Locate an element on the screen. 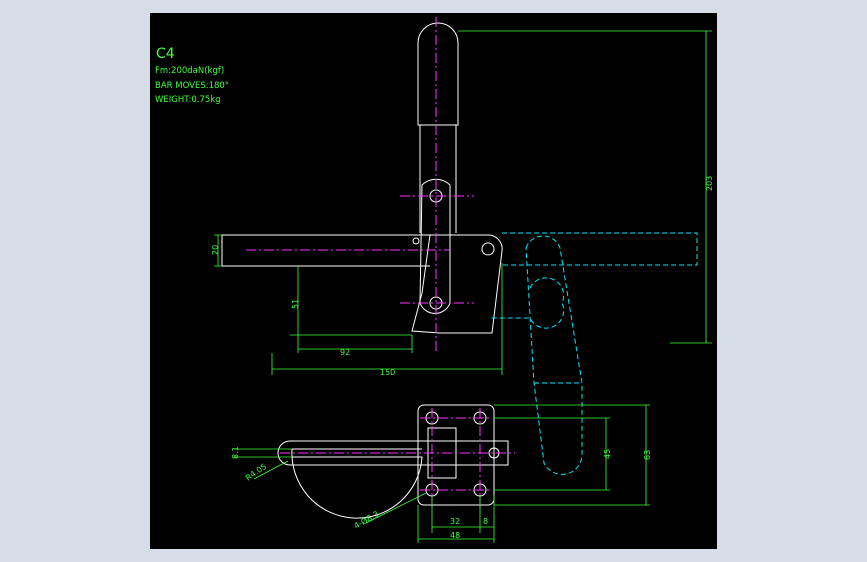 Image resolution: width=867 pixels, height=562 pixels. dim-slot-width: 8.1 is located at coordinates (235, 452).